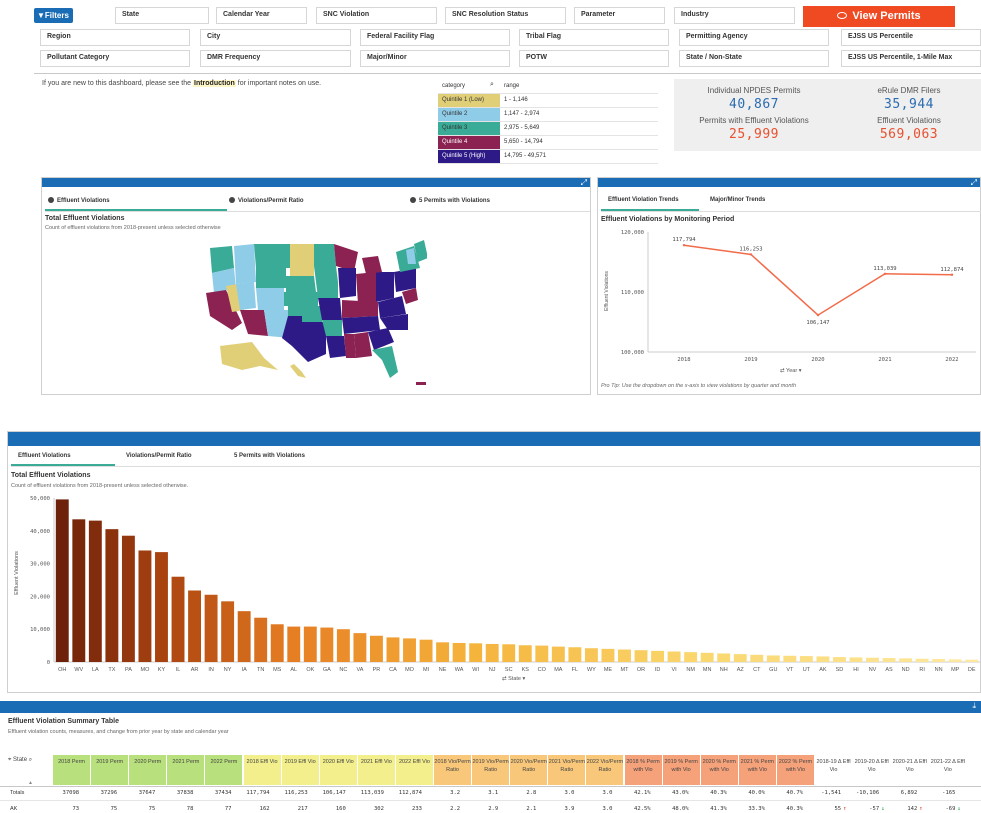 The image size is (981, 813). Describe the element at coordinates (159, 456) in the screenshot. I see `tab-violations-permit-ratio: Violations/Permit Ratio` at that location.